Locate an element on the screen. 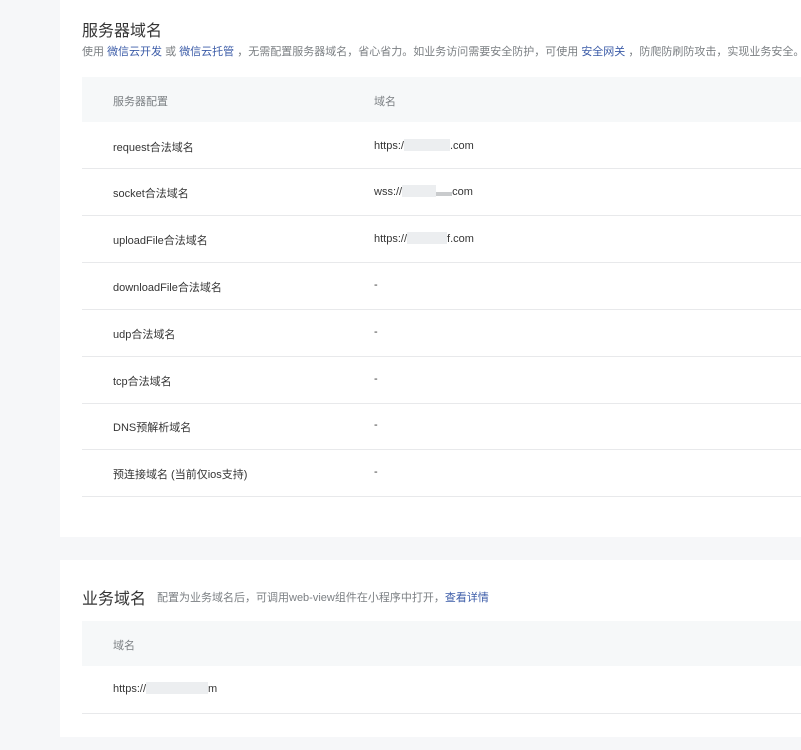 The height and width of the screenshot is (750, 801). table-row: DNS预解析域名 - is located at coordinates (441, 427).